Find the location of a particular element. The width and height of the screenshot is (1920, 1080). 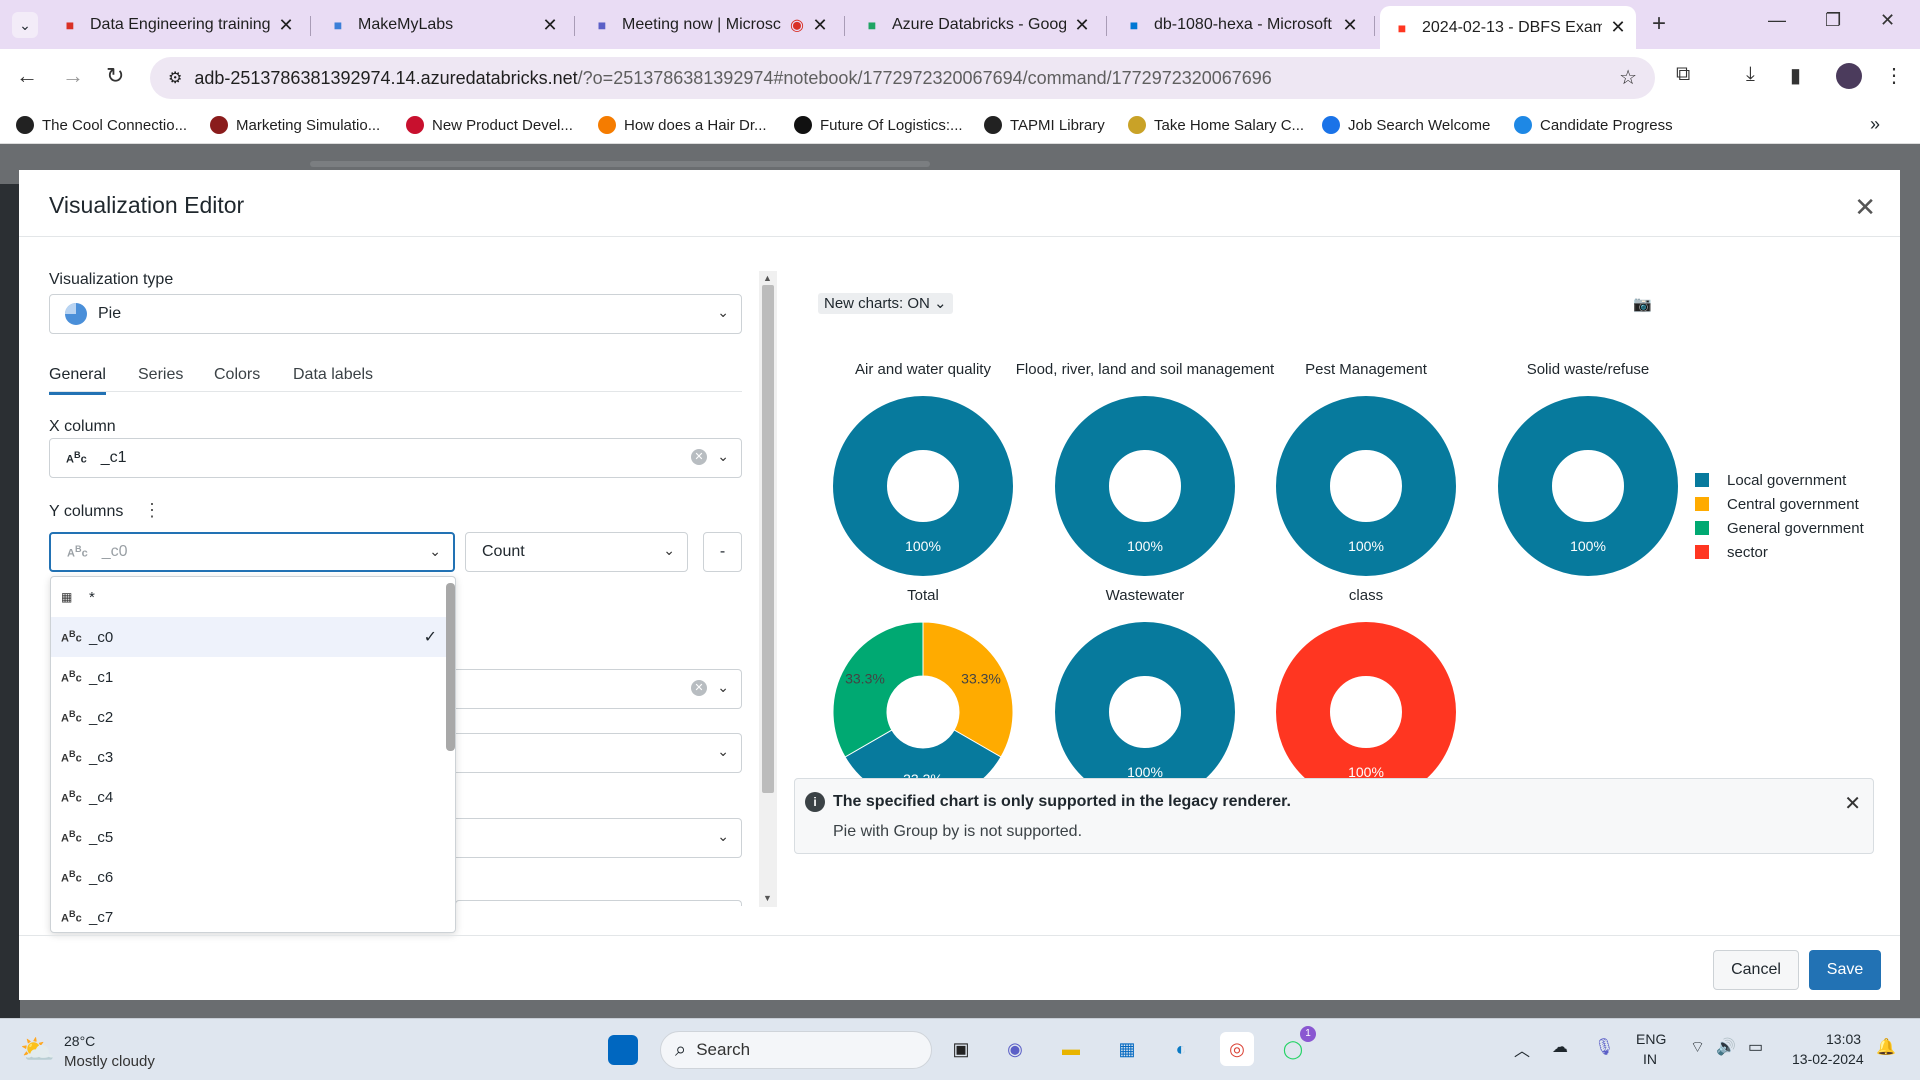

dialog-close-icon: ✕ is located at coordinates (1865, 207).